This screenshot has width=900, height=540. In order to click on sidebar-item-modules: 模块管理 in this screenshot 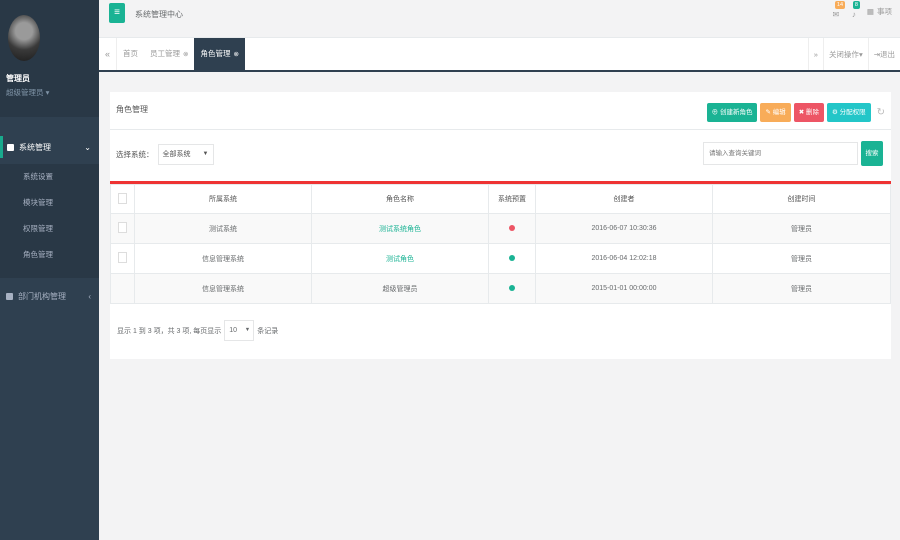, I will do `click(49, 203)`.